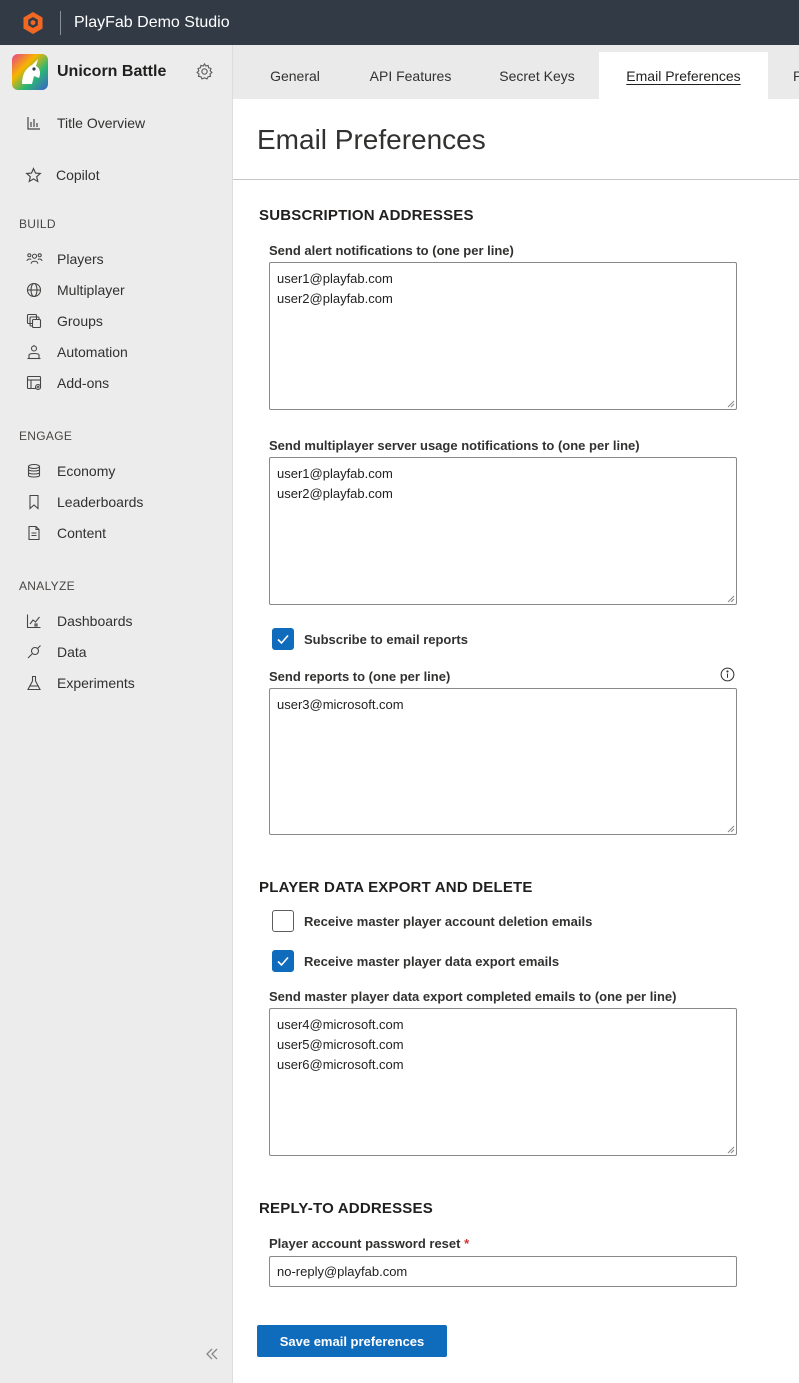 The image size is (799, 1383). I want to click on sidebar-item-label: Data, so click(72, 652).